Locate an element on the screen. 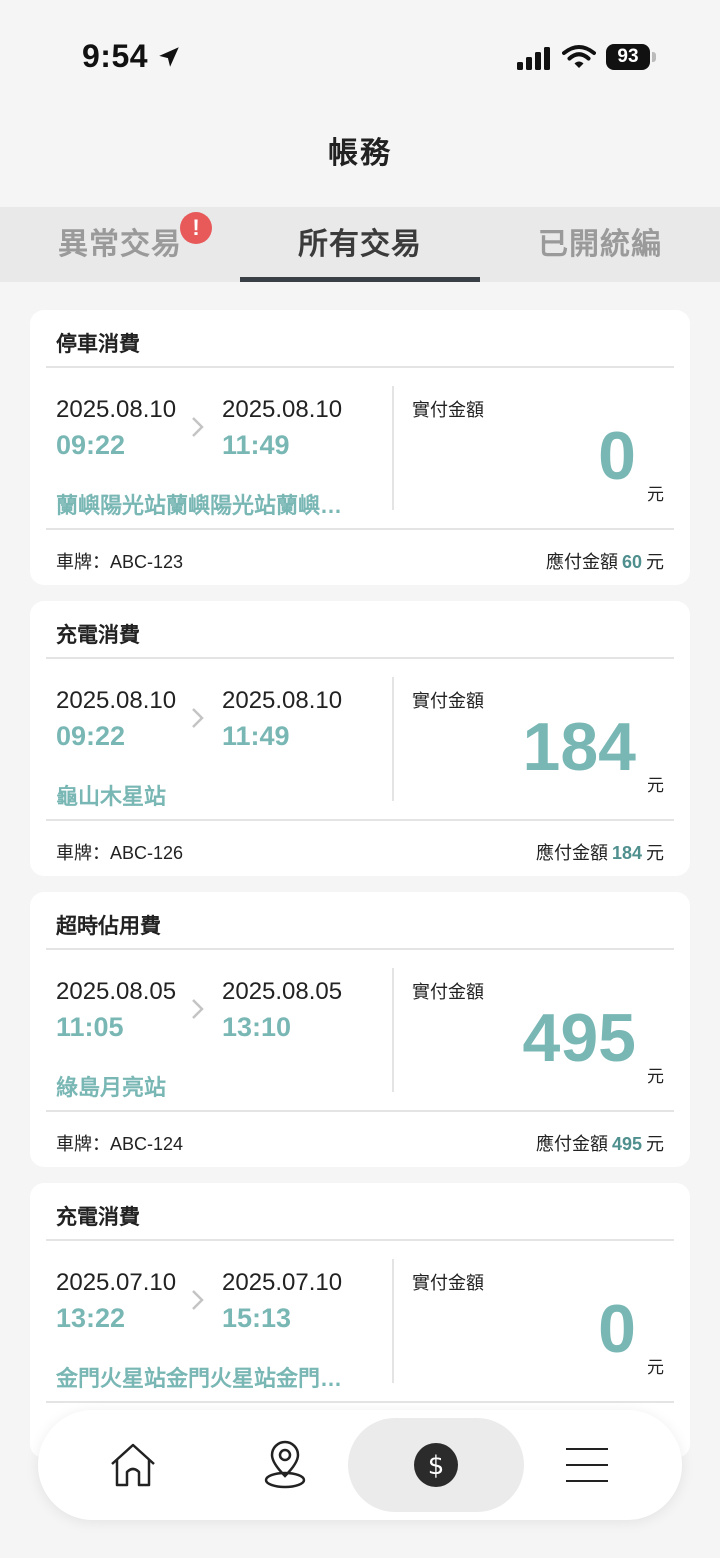 The height and width of the screenshot is (1558, 720). battery-tip is located at coordinates (654, 57).